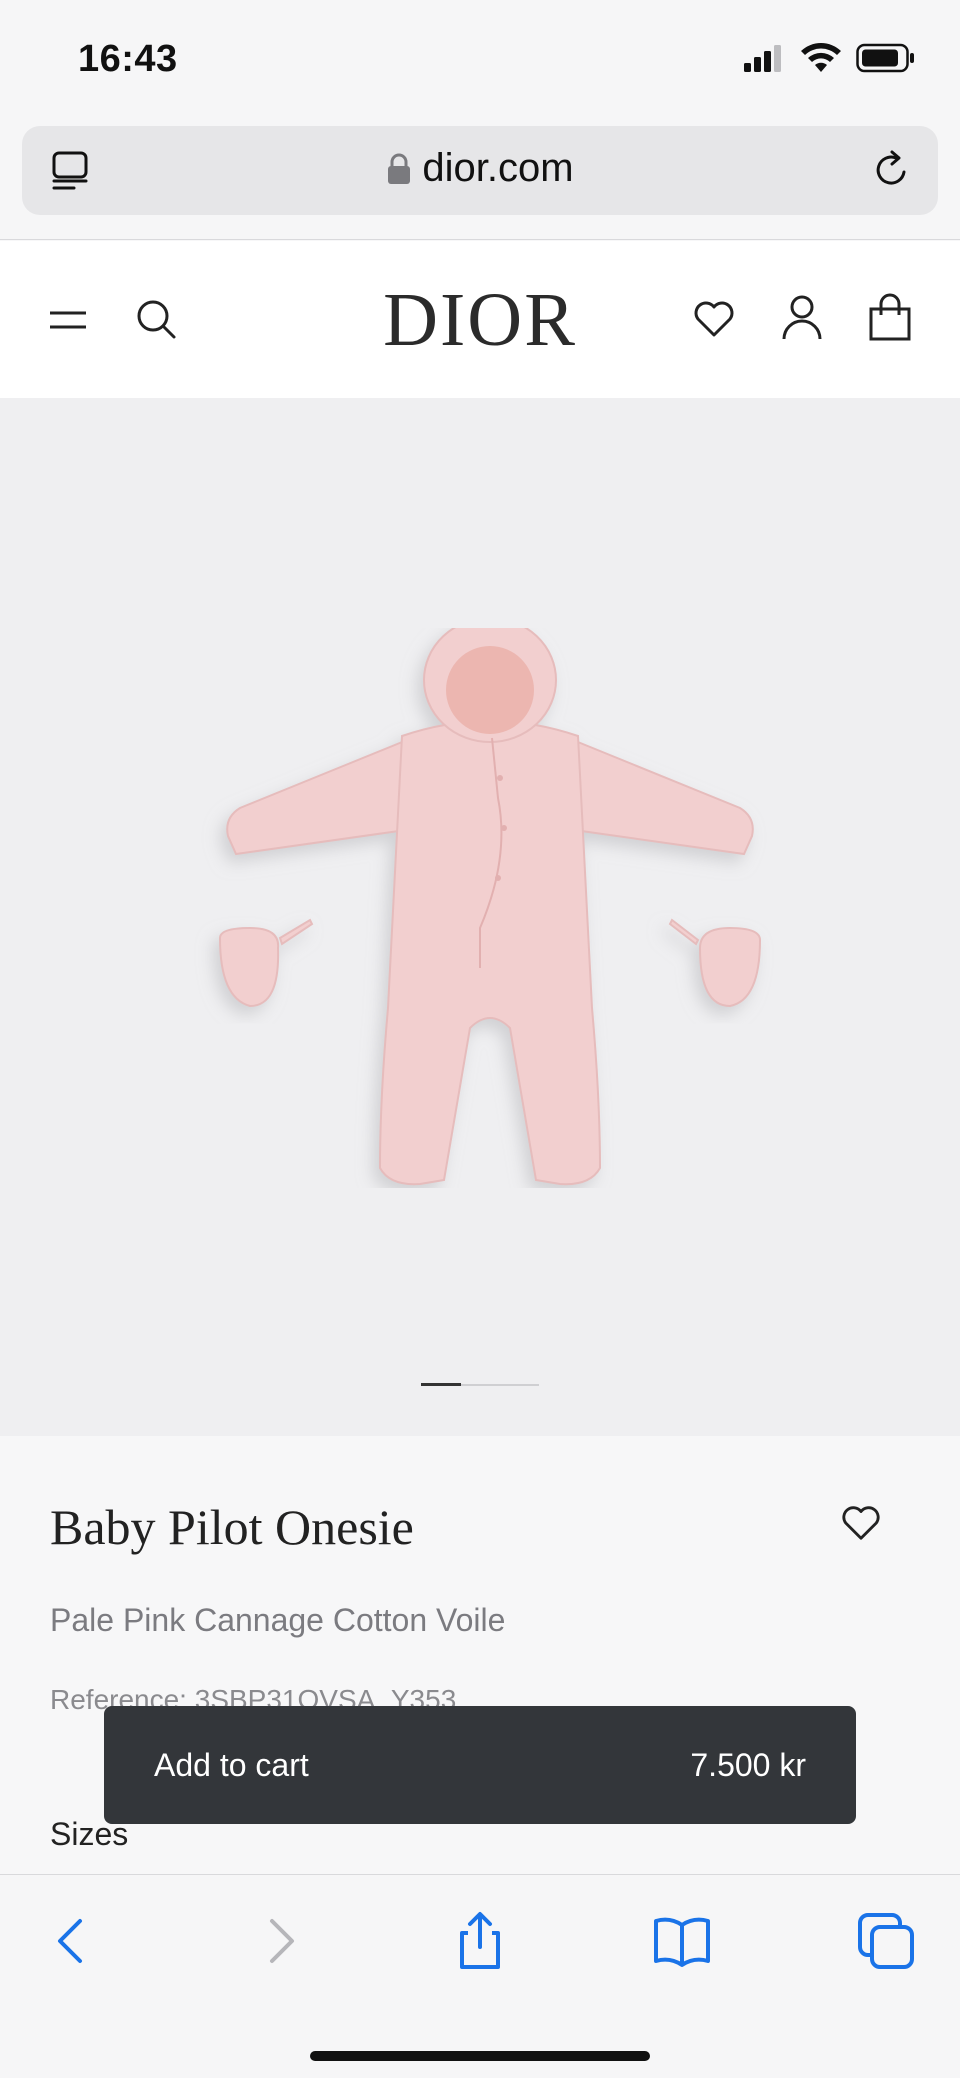 The image size is (960, 2078). What do you see at coordinates (802, 317) in the screenshot?
I see `account-icon` at bounding box center [802, 317].